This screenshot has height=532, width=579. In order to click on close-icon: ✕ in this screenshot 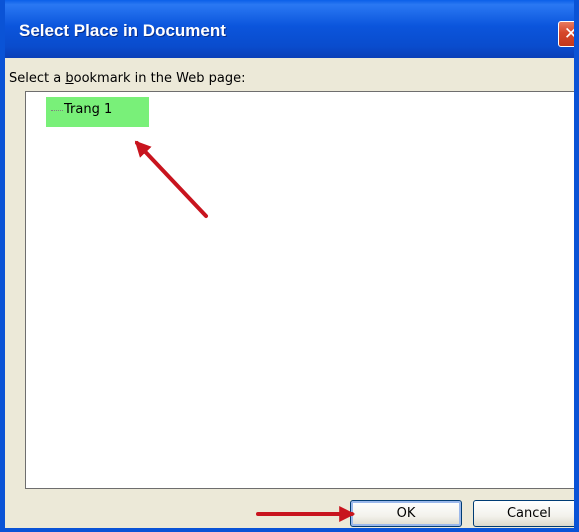, I will do `click(571, 34)`.